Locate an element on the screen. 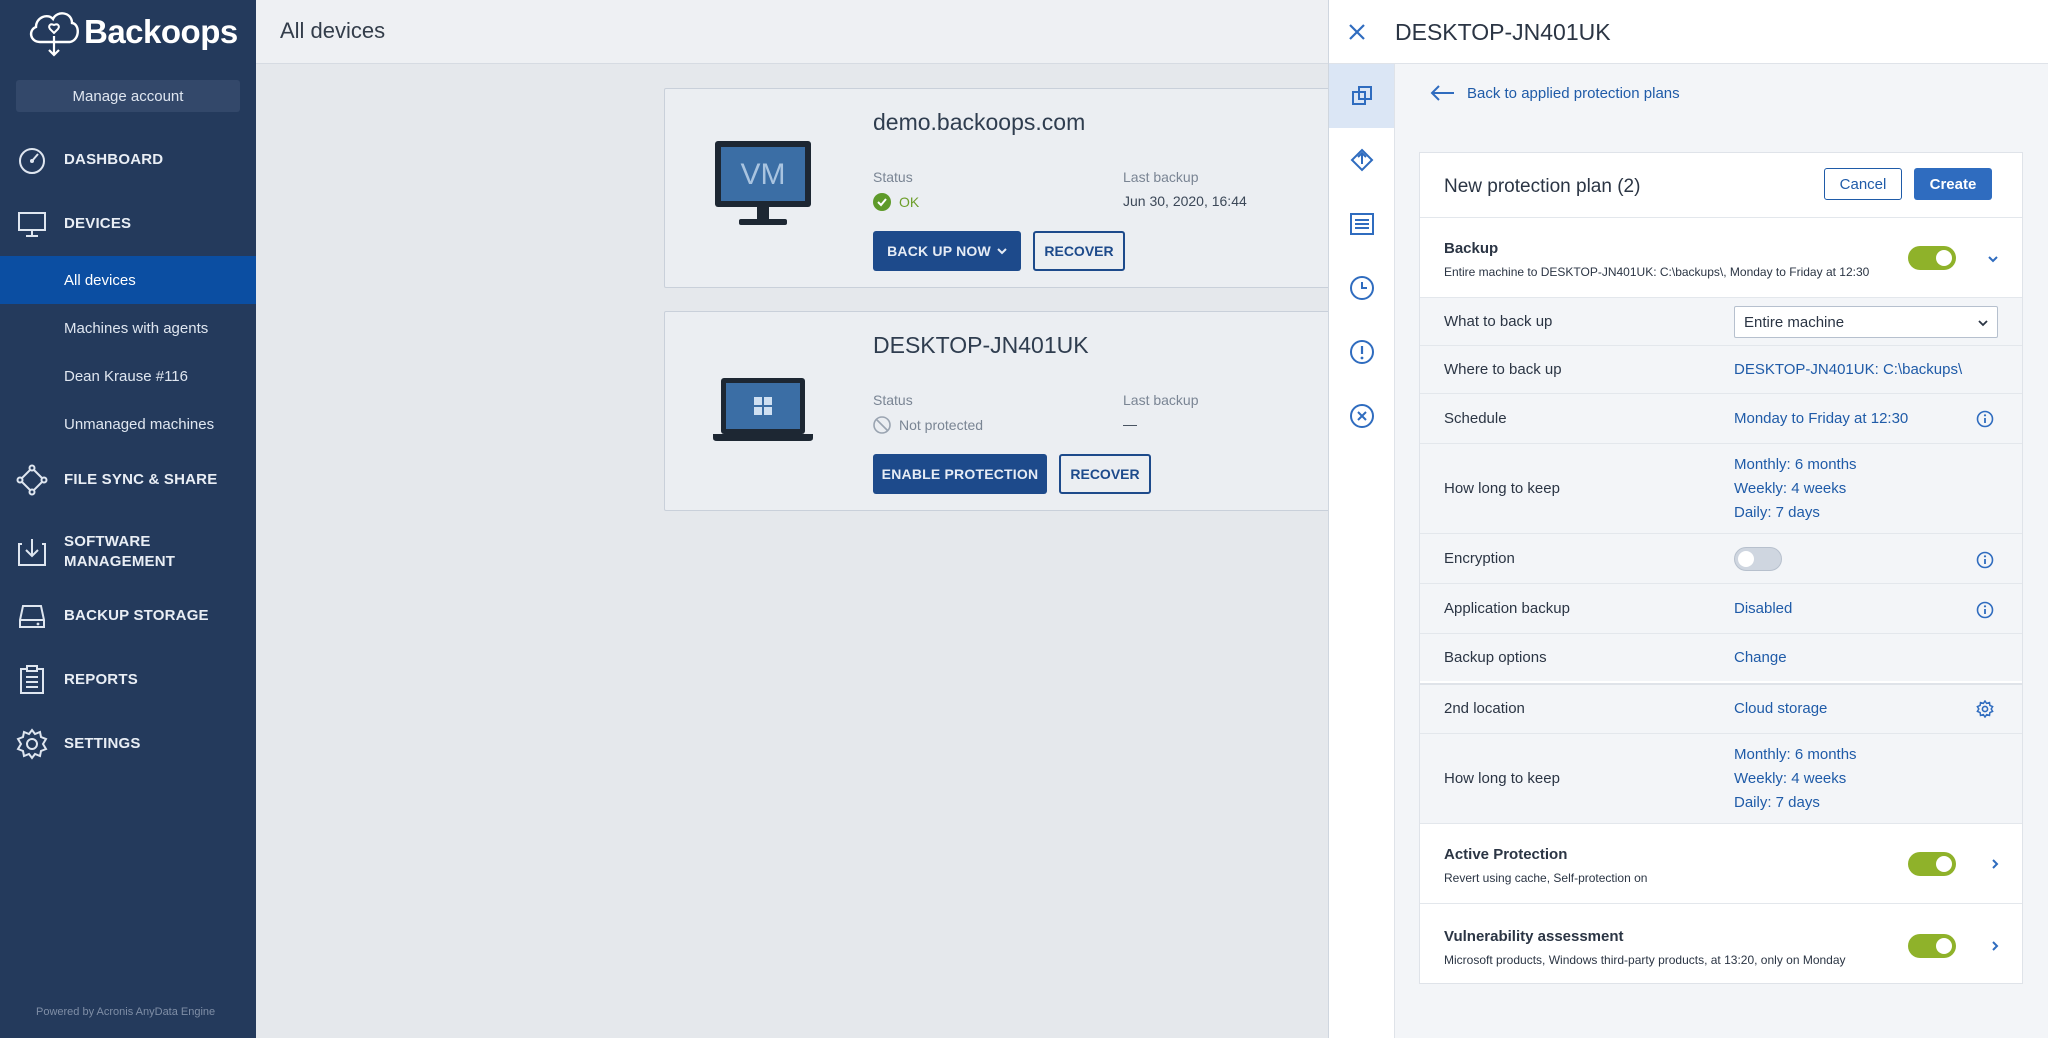 The image size is (2048, 1038). monitor-icon is located at coordinates (32, 224).